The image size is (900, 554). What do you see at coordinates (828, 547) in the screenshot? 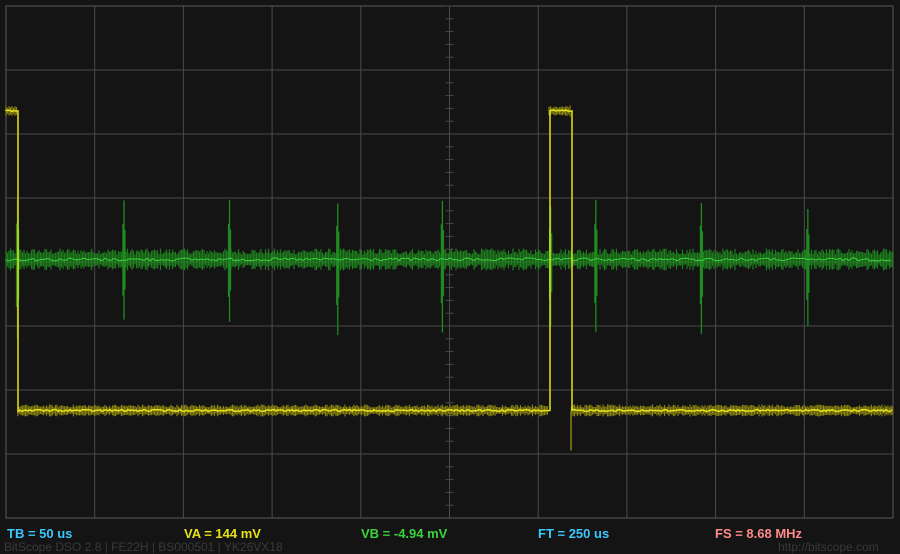
I see `website-link: http://bitscope.com` at bounding box center [828, 547].